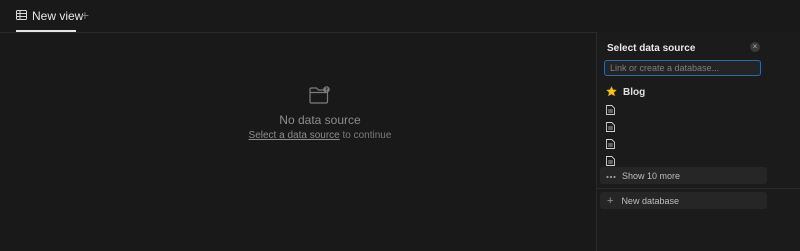  What do you see at coordinates (683, 175) in the screenshot?
I see `show-more-button: Show 10 more` at bounding box center [683, 175].